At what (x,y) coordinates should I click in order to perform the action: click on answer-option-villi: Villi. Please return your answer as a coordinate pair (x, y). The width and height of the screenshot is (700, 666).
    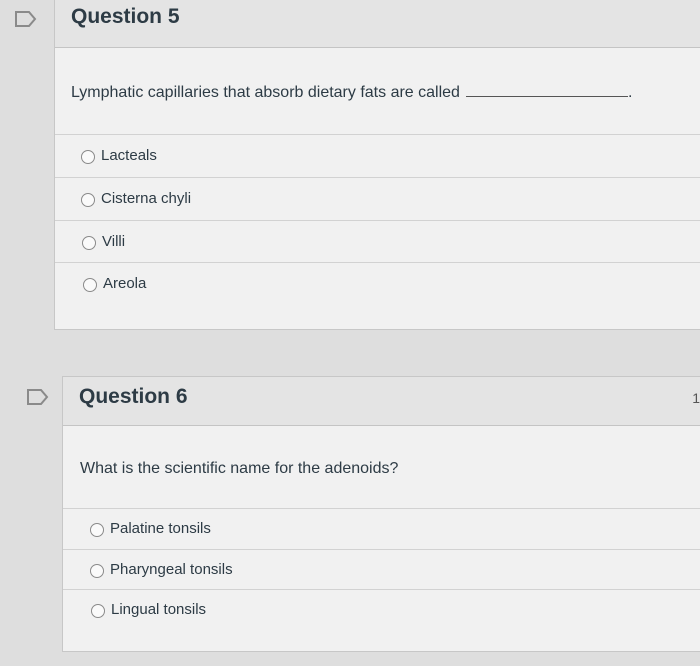
    Looking at the image, I should click on (377, 241).